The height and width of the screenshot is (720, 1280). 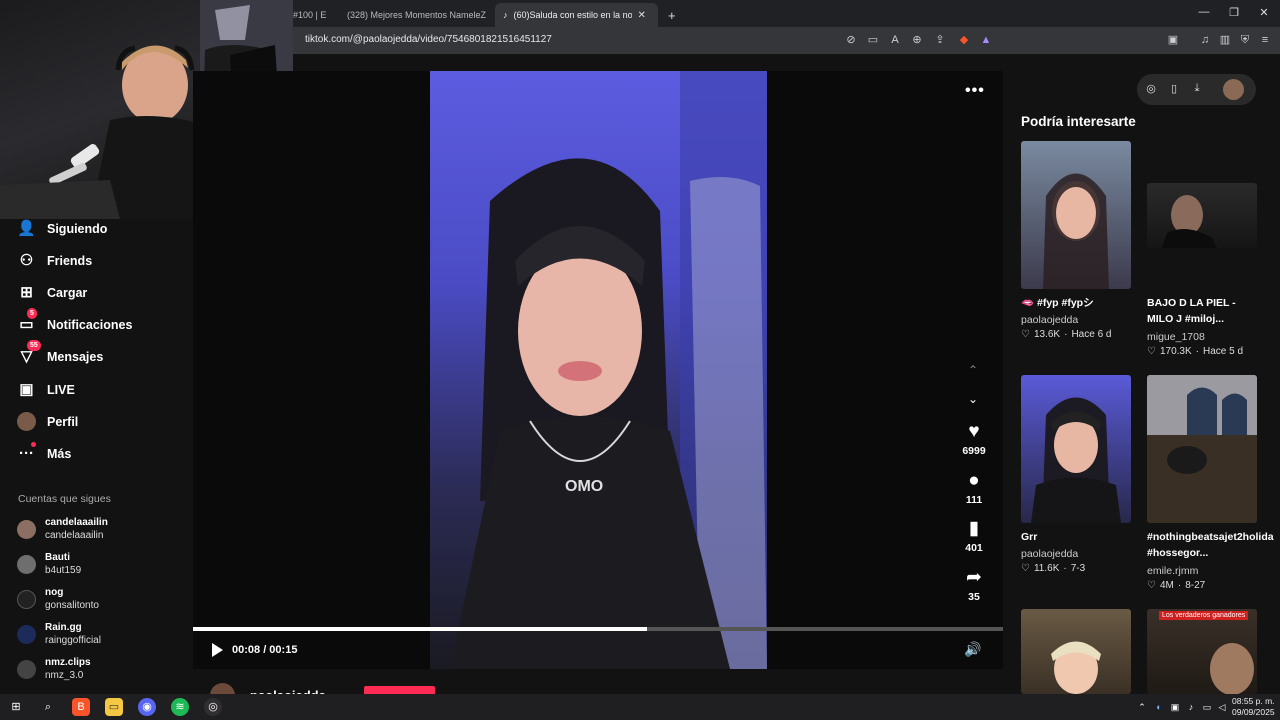 I want to click on sidebar-item-notifications: ▭ 5 Notificaciones, so click(x=74, y=321).